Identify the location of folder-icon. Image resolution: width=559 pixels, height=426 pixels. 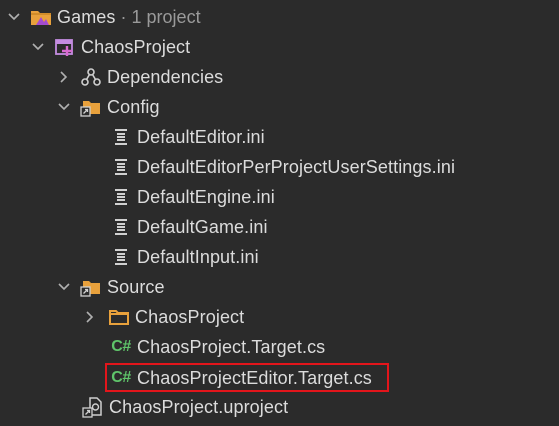
(119, 317).